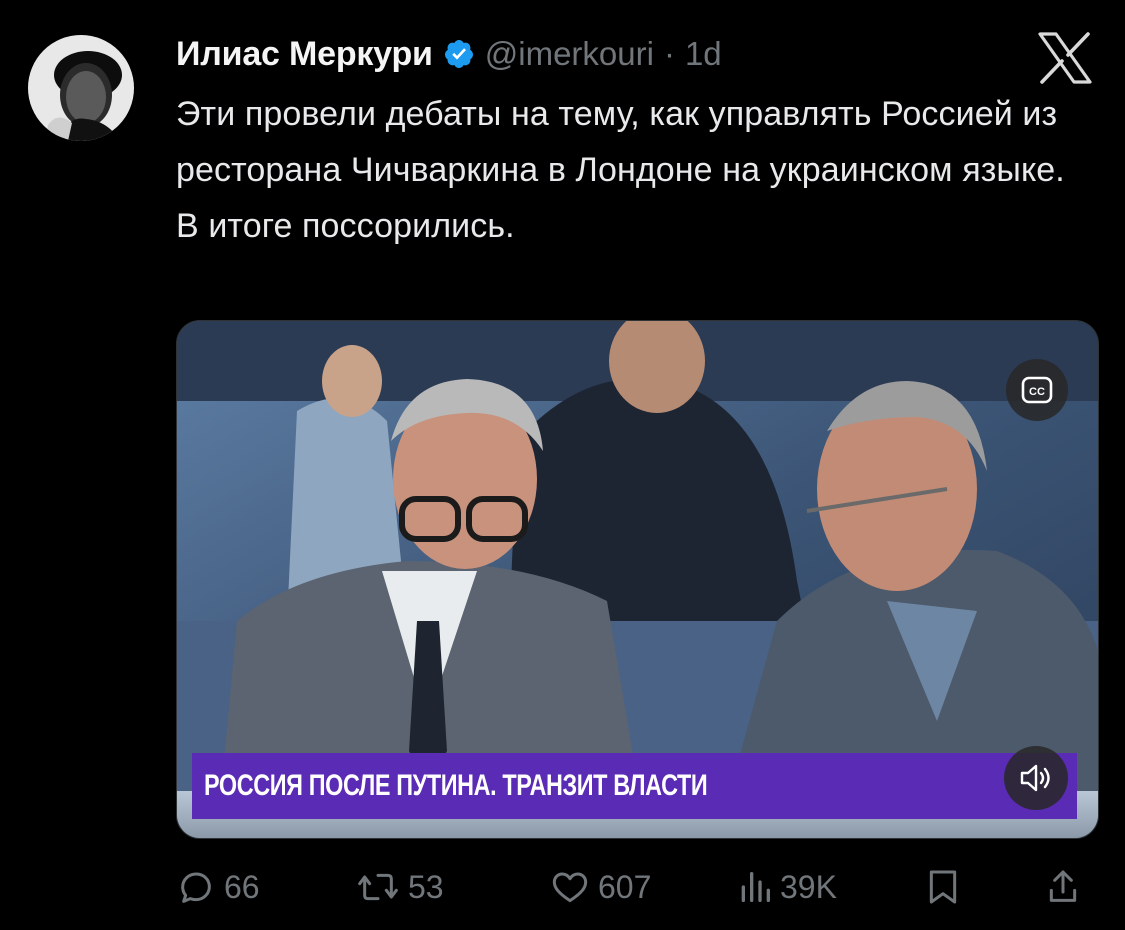 The height and width of the screenshot is (930, 1125). Describe the element at coordinates (456, 785) in the screenshot. I see `lower-third-text: РОССИЯ ПОСЛЕ ПУТИНА. ТРАНЗИТ ВЛАСТИ` at that location.